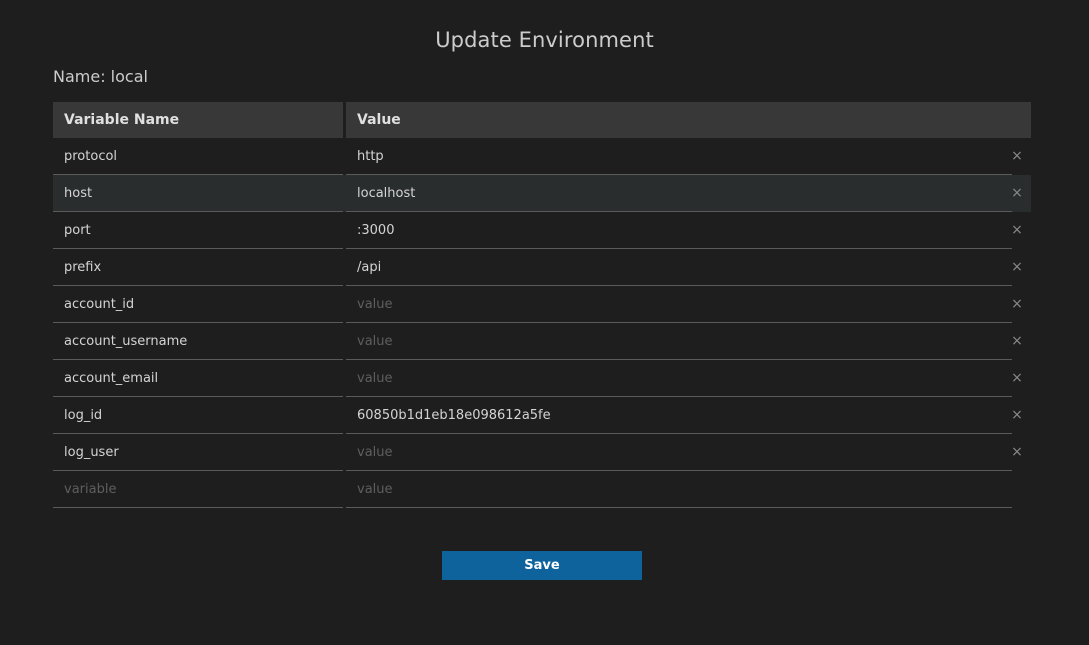 This screenshot has width=1089, height=645. What do you see at coordinates (679, 267) in the screenshot?
I see `variable-value-field: /api` at bounding box center [679, 267].